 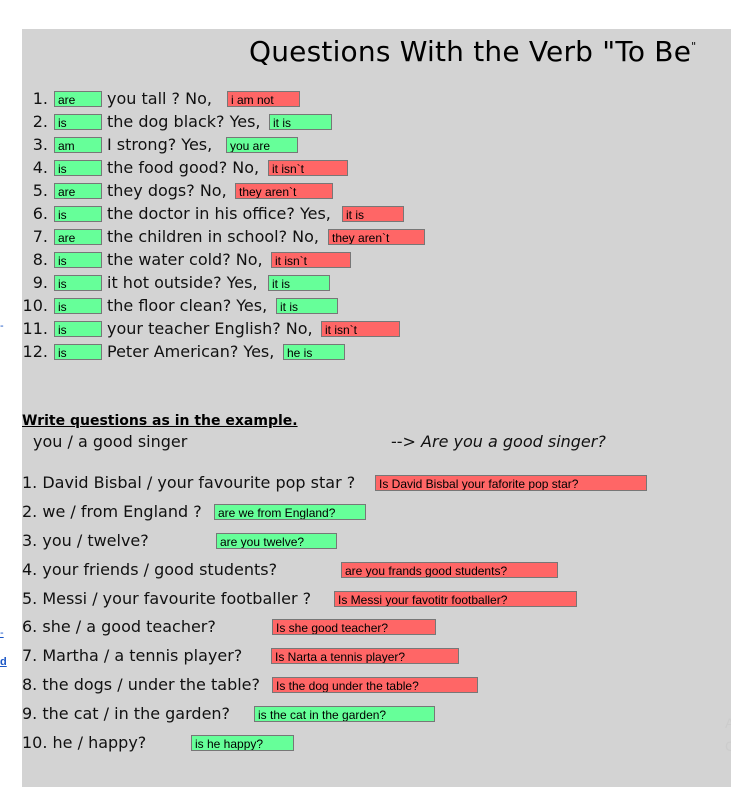 I want to click on question-text: you tall ? No,, so click(x=159, y=98).